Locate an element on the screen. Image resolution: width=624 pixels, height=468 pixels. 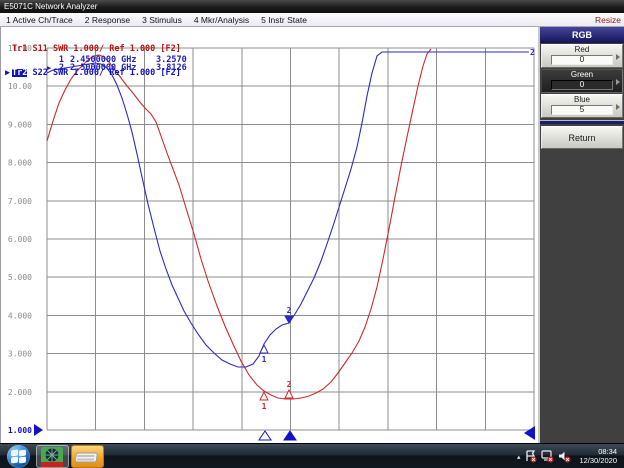
trace1-settings: S11 SWR 1.000/ Ref 1.000 [F2] is located at coordinates (104, 49).